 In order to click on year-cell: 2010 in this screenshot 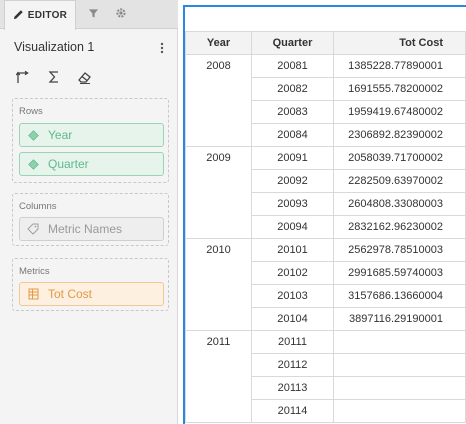, I will do `click(218, 284)`.